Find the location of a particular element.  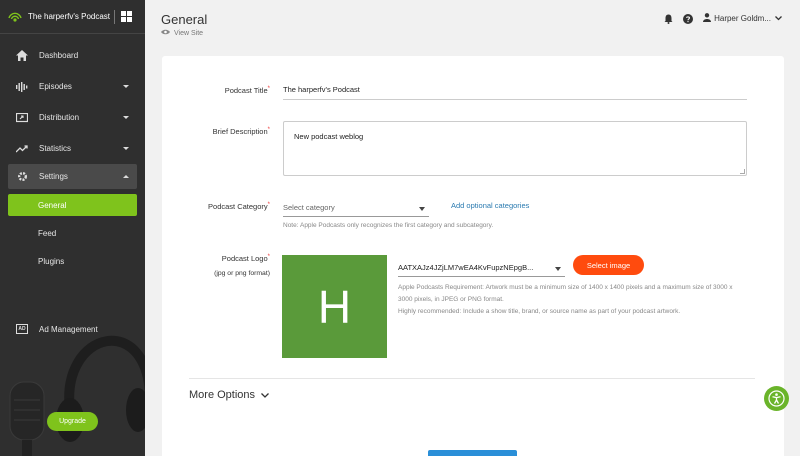

page-title: General is located at coordinates (184, 19).